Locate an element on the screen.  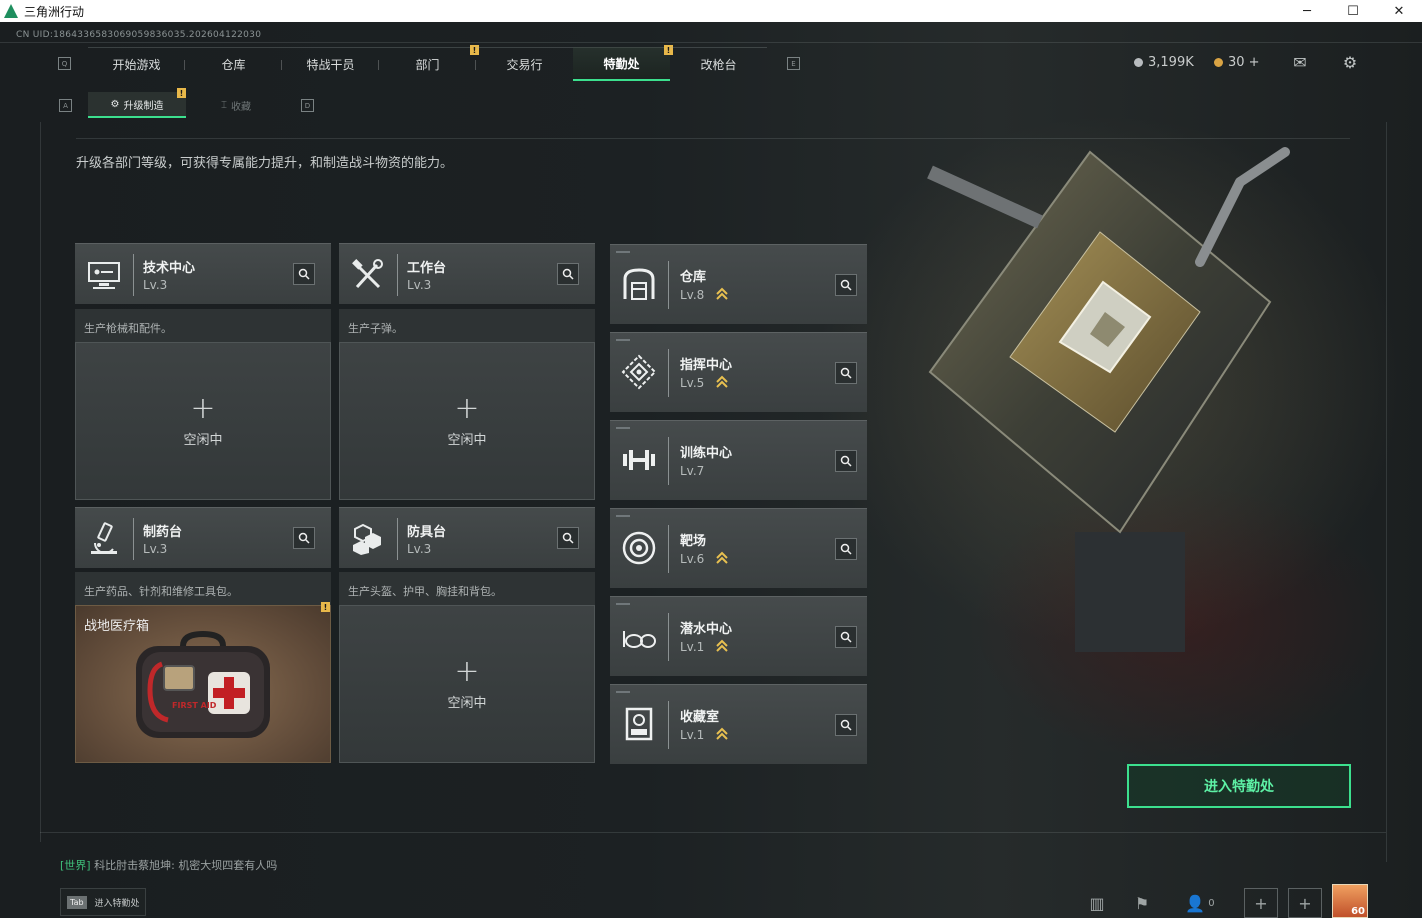
tab-hint-label: 进入特勤处 is located at coordinates (117, 903).